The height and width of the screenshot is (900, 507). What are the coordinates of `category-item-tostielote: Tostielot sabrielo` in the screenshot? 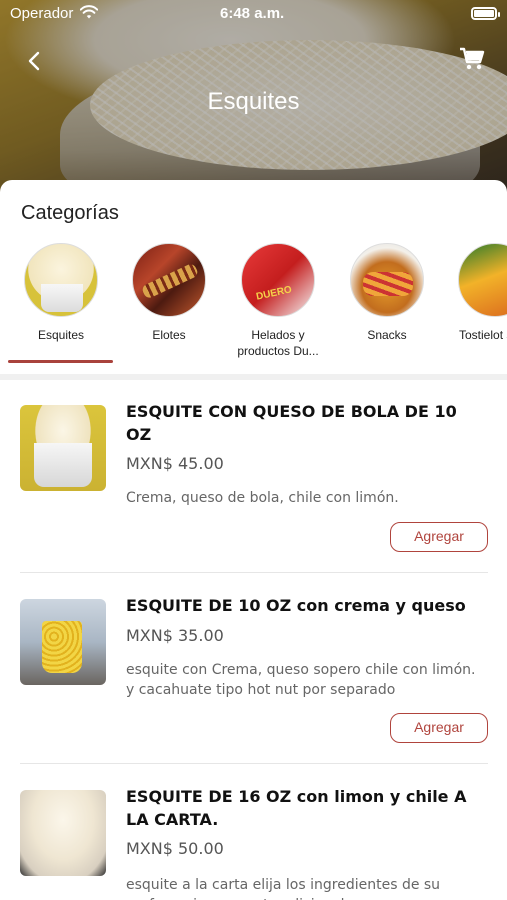 It's located at (474, 293).